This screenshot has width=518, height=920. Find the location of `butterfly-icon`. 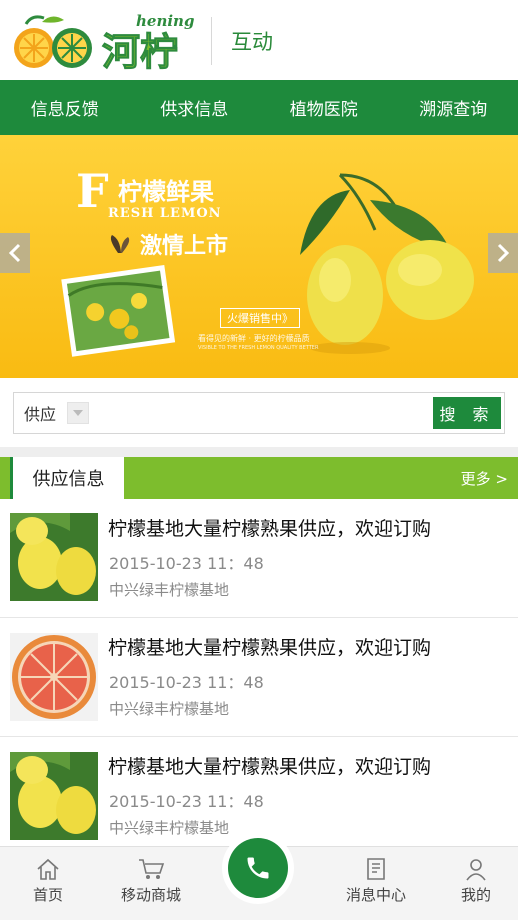

butterfly-icon is located at coordinates (120, 244).